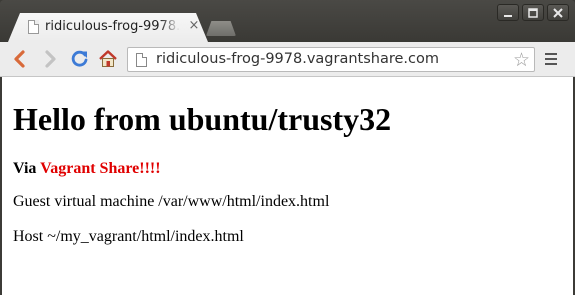  What do you see at coordinates (297, 59) in the screenshot?
I see `url-text: ridiculous-frog-9978.vagrantshare.com` at bounding box center [297, 59].